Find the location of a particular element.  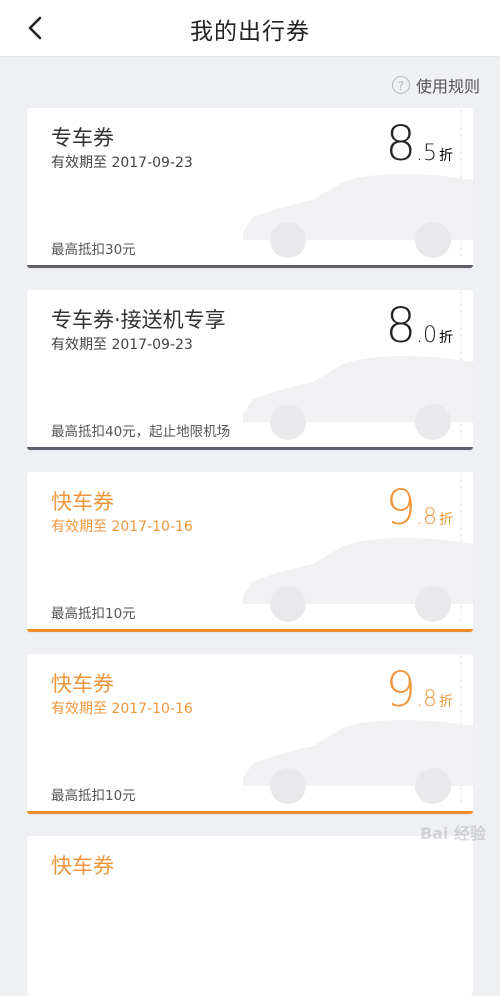

coupon-discount: 8 .5 折 is located at coordinates (419, 149).